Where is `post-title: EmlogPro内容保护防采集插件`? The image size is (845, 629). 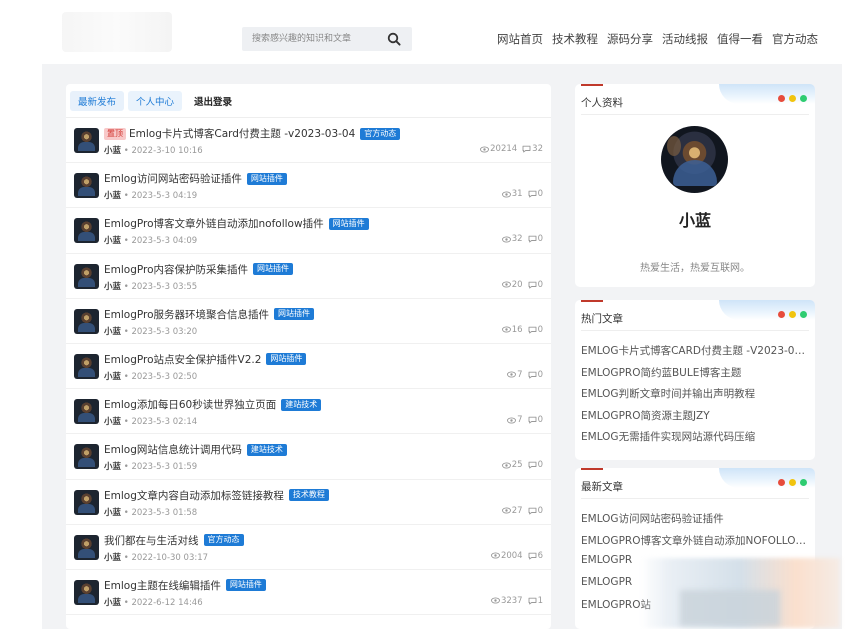 post-title: EmlogPro内容保护防采集插件 is located at coordinates (176, 269).